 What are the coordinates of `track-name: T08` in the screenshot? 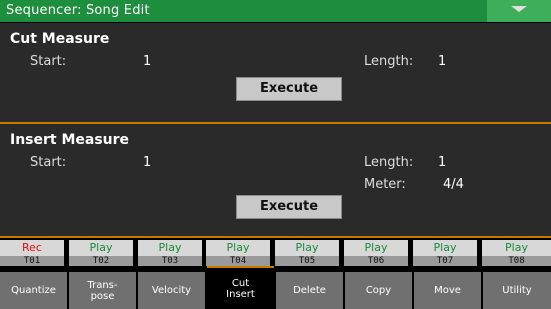 It's located at (516, 261).